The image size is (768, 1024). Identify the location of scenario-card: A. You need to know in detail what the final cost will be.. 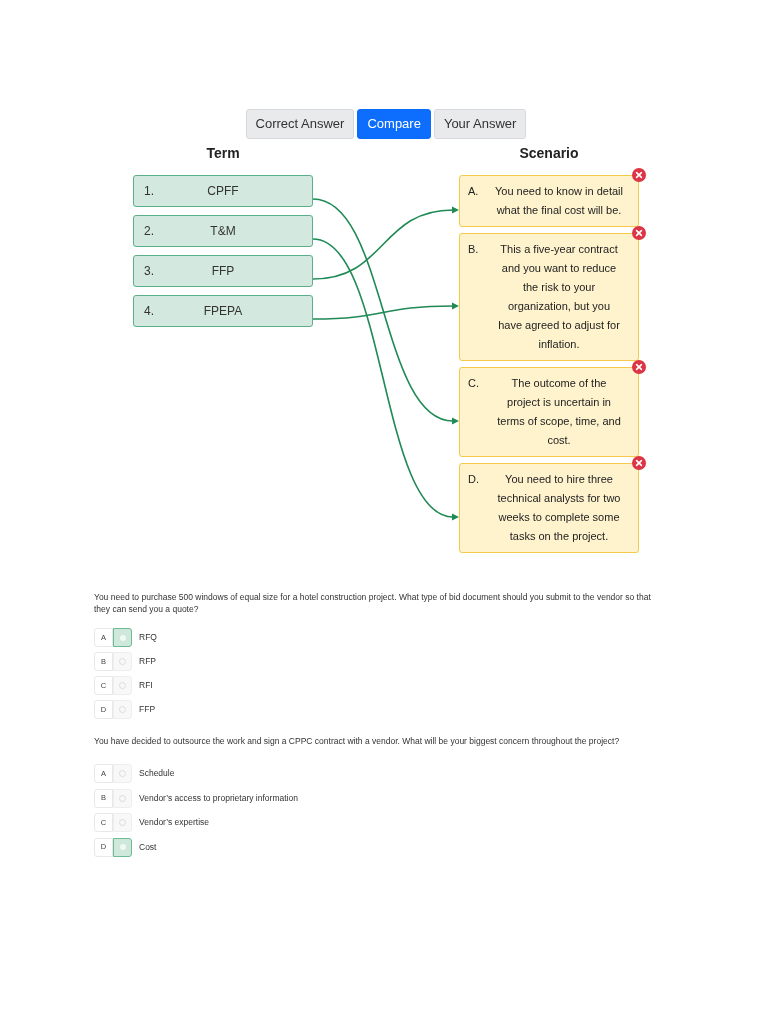
(549, 201).